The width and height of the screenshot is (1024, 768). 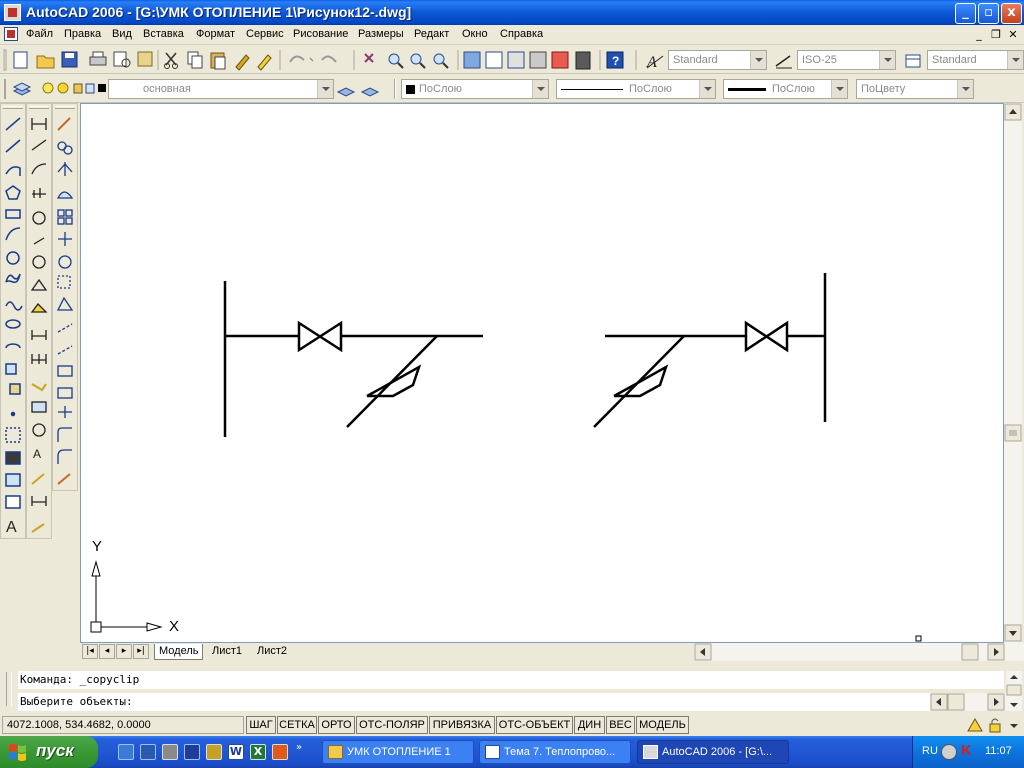 What do you see at coordinates (163, 34) in the screenshot?
I see `menu-insert: Вставка` at bounding box center [163, 34].